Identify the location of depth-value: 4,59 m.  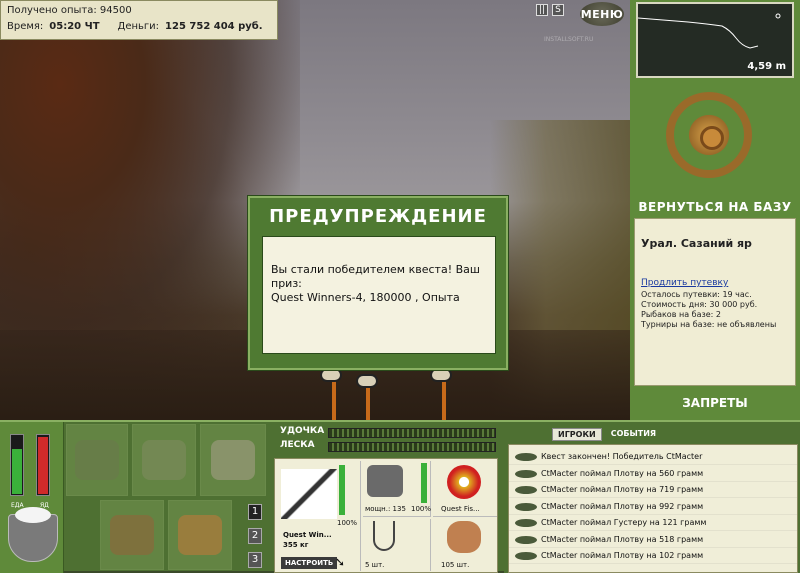
(766, 66).